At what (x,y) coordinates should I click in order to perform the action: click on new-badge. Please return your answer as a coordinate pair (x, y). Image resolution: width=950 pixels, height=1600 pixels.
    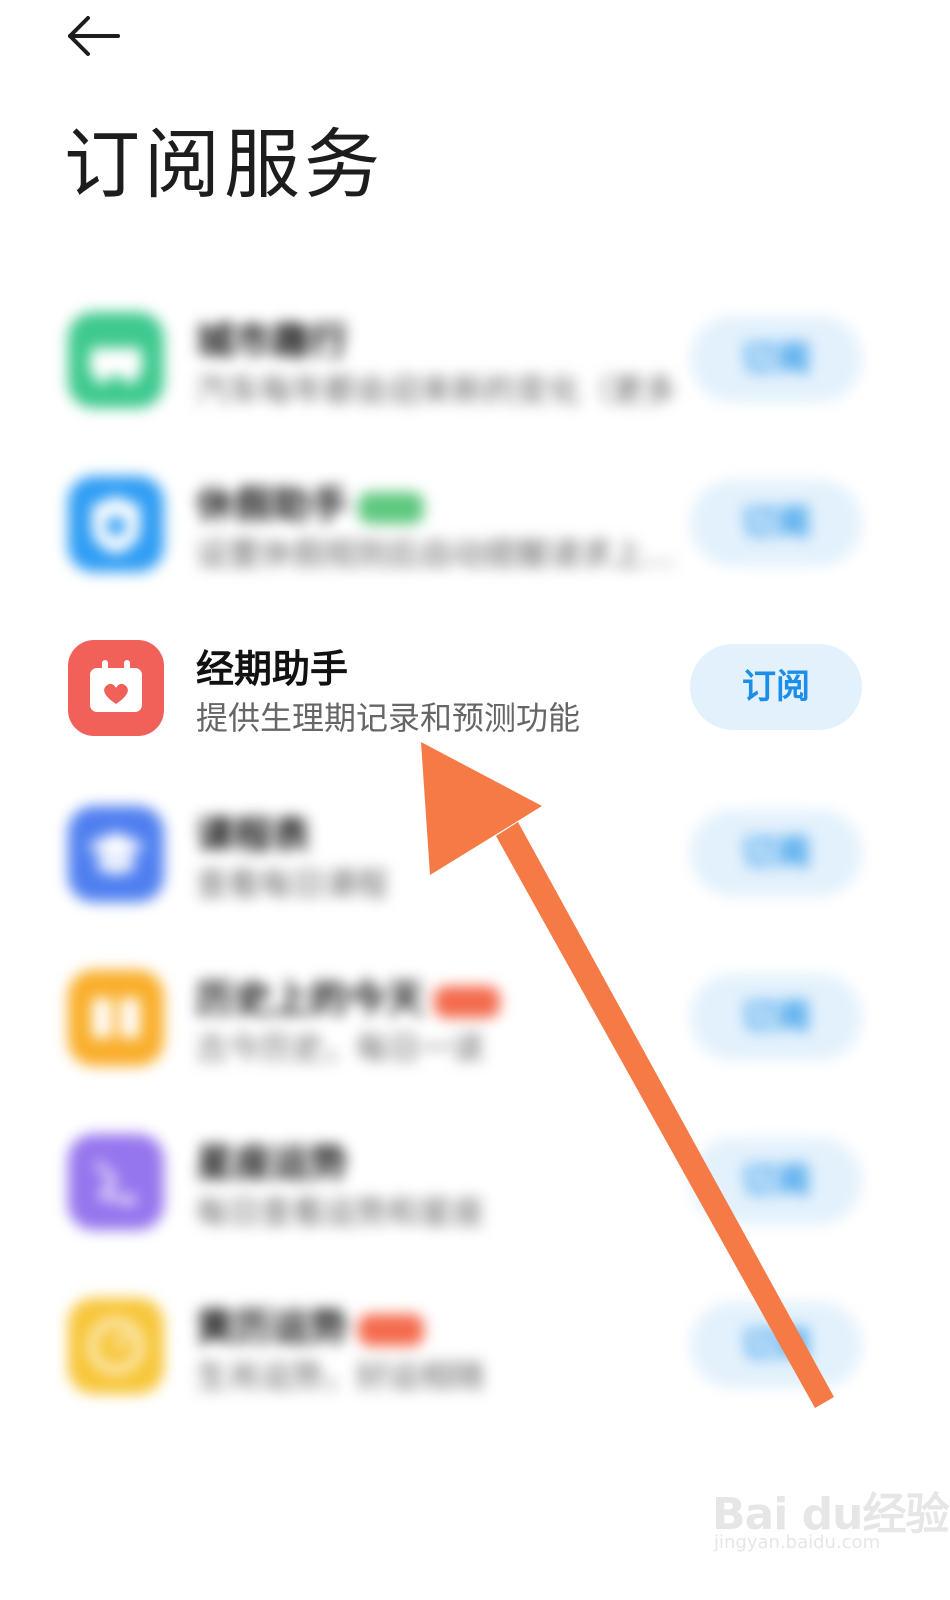
    Looking at the image, I should click on (391, 507).